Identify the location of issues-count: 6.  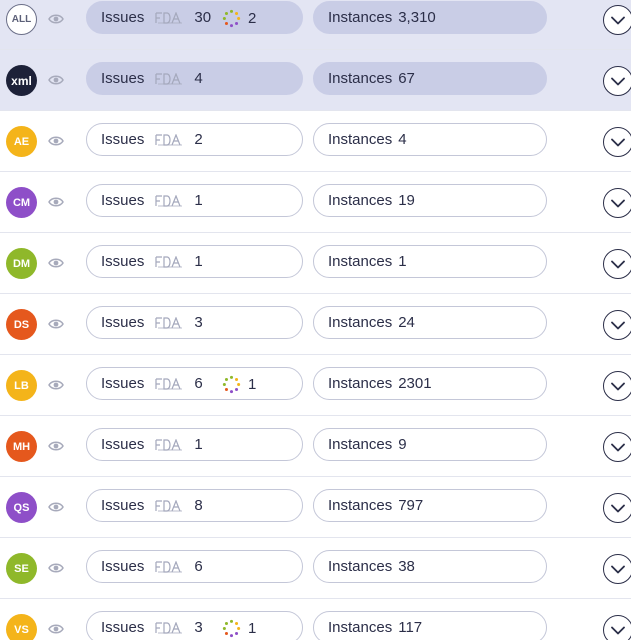
(198, 566).